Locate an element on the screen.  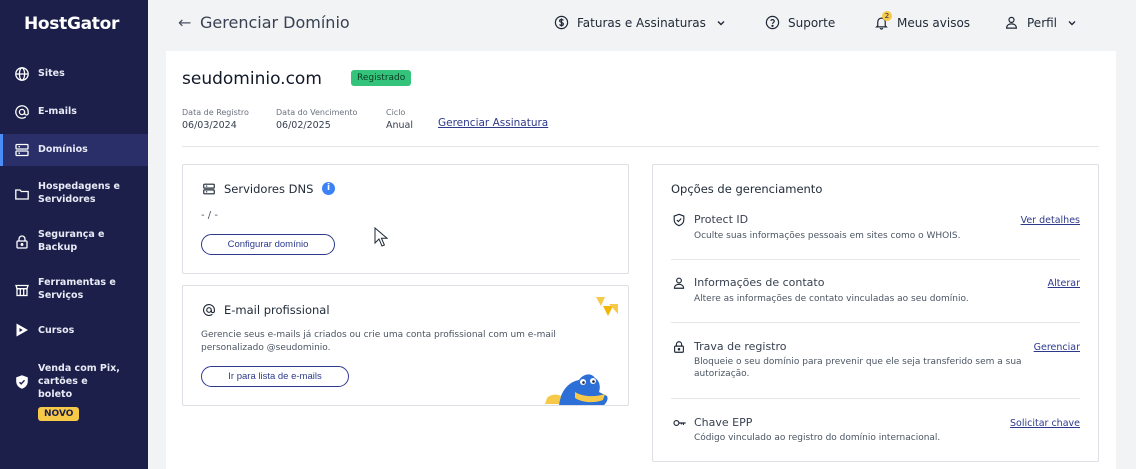
sidebar-item-label: Cursos is located at coordinates (56, 330).